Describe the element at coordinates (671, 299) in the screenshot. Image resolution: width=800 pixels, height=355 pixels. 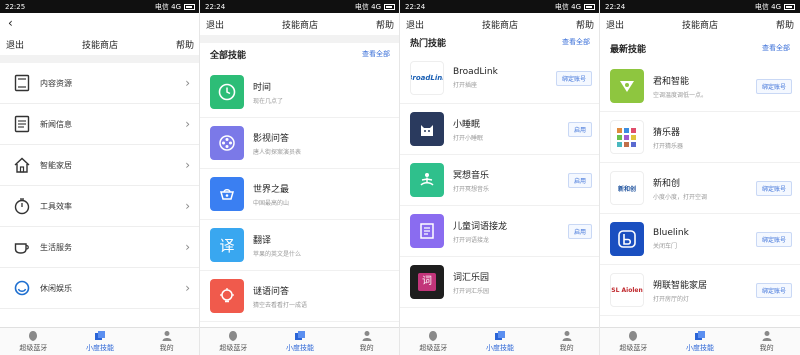
I see `skill-desc: 打开房厅的灯` at that location.